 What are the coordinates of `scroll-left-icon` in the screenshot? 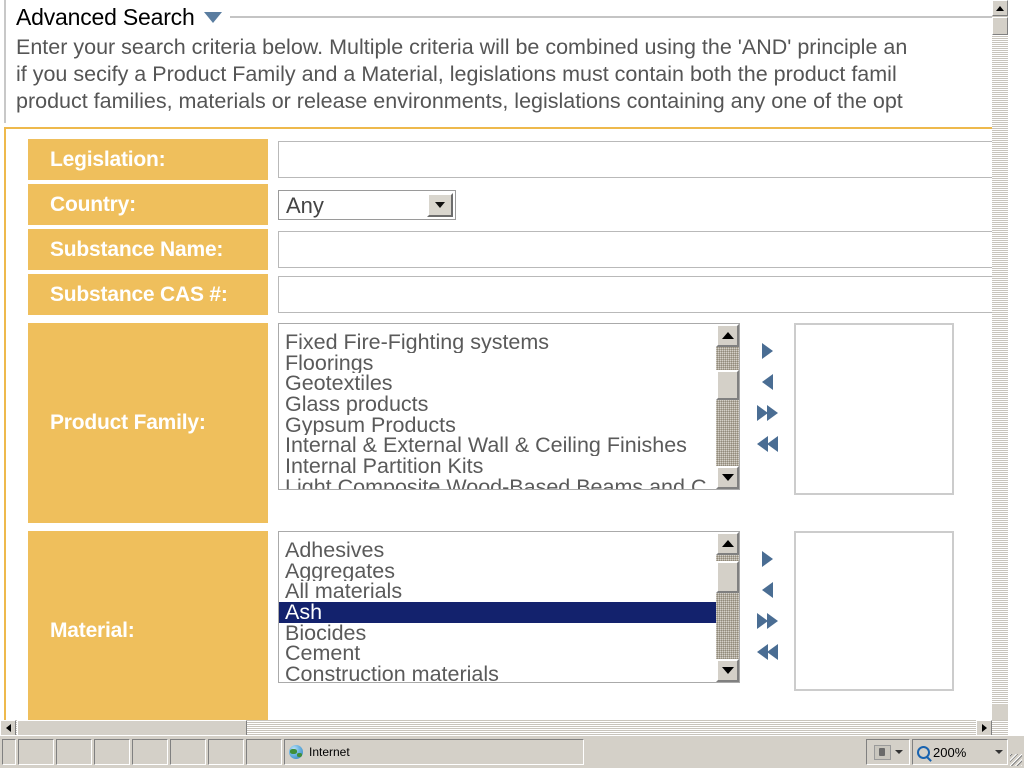 It's located at (8, 728).